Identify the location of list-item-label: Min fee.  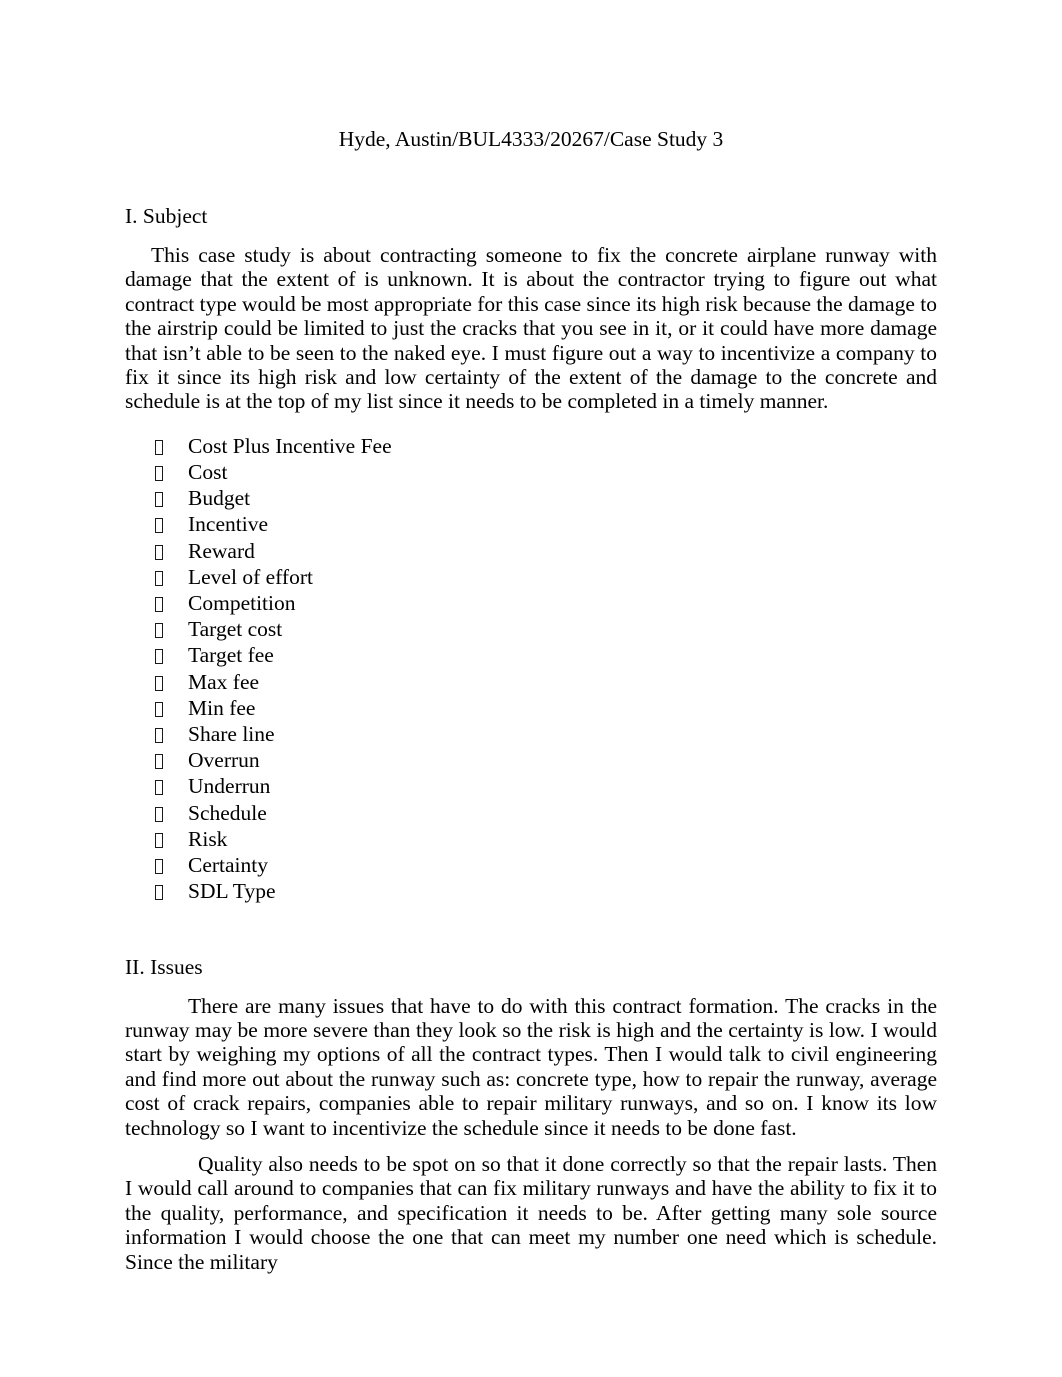
(222, 707).